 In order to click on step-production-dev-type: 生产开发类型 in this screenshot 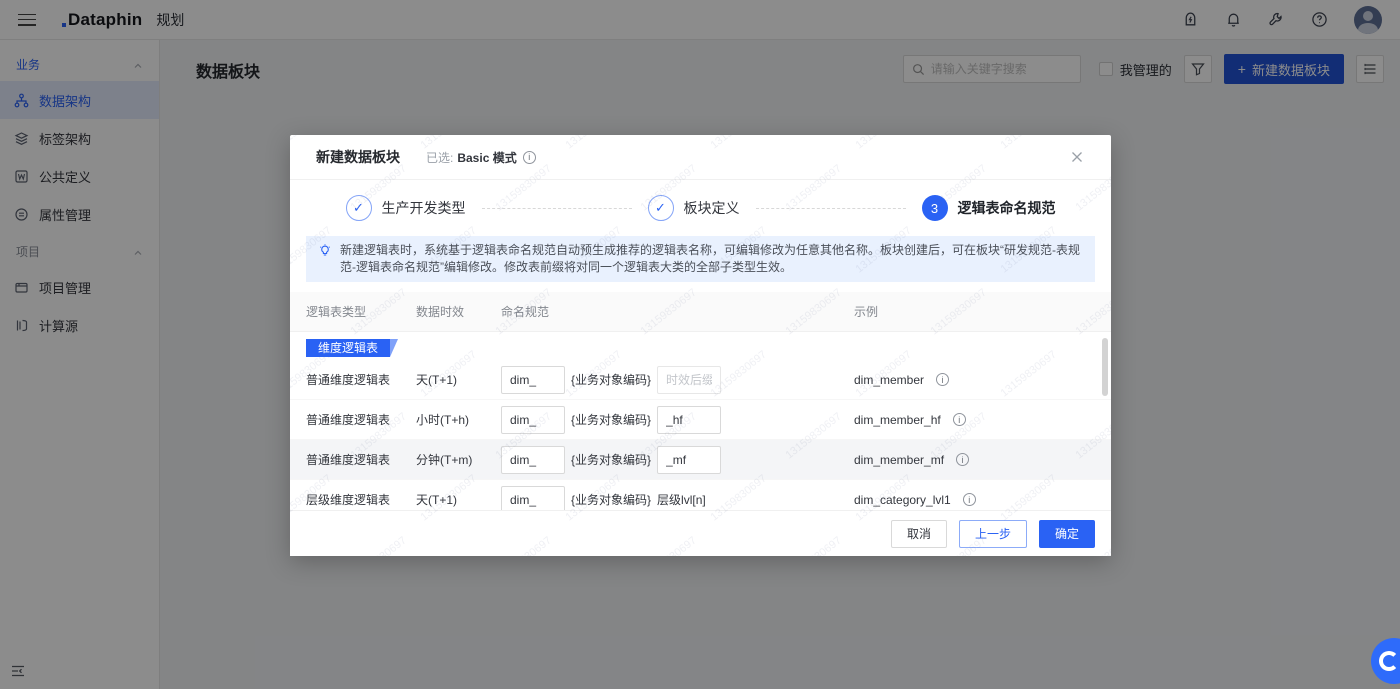, I will do `click(405, 208)`.